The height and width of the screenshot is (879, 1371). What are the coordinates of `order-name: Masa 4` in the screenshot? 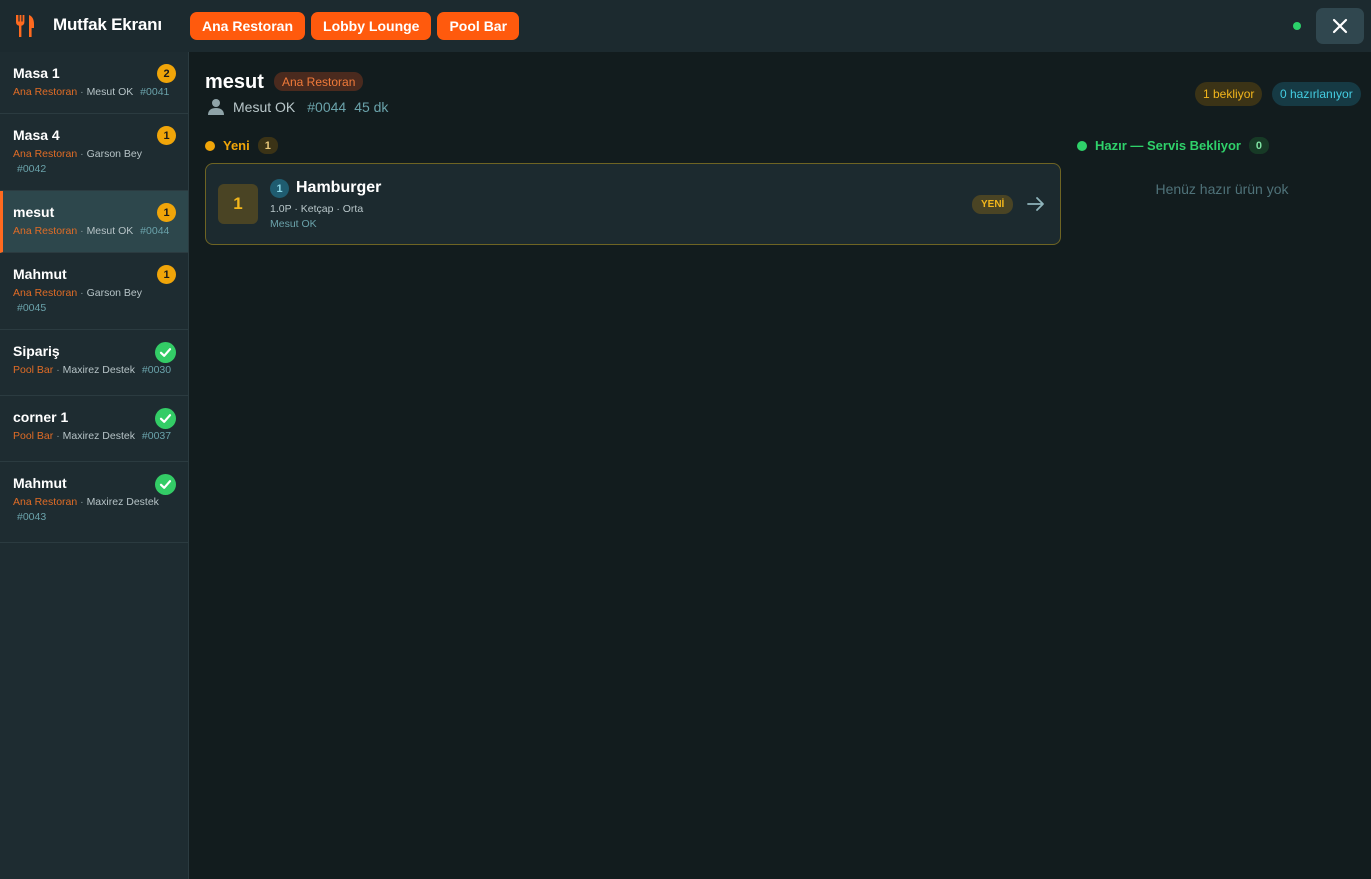 It's located at (36, 135).